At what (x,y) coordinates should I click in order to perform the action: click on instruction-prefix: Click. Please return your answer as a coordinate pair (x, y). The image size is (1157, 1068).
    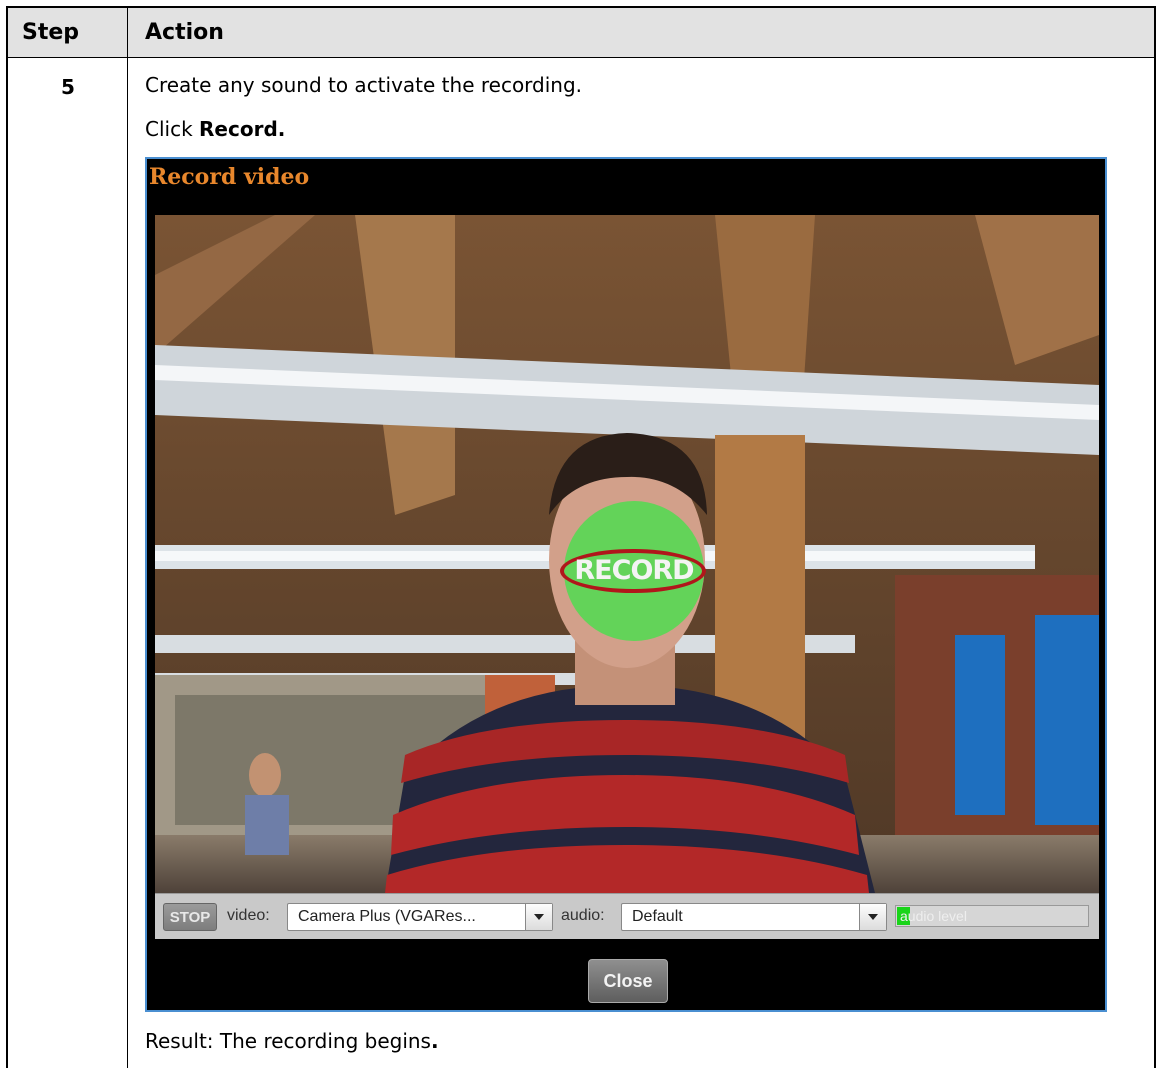
    Looking at the image, I should click on (172, 129).